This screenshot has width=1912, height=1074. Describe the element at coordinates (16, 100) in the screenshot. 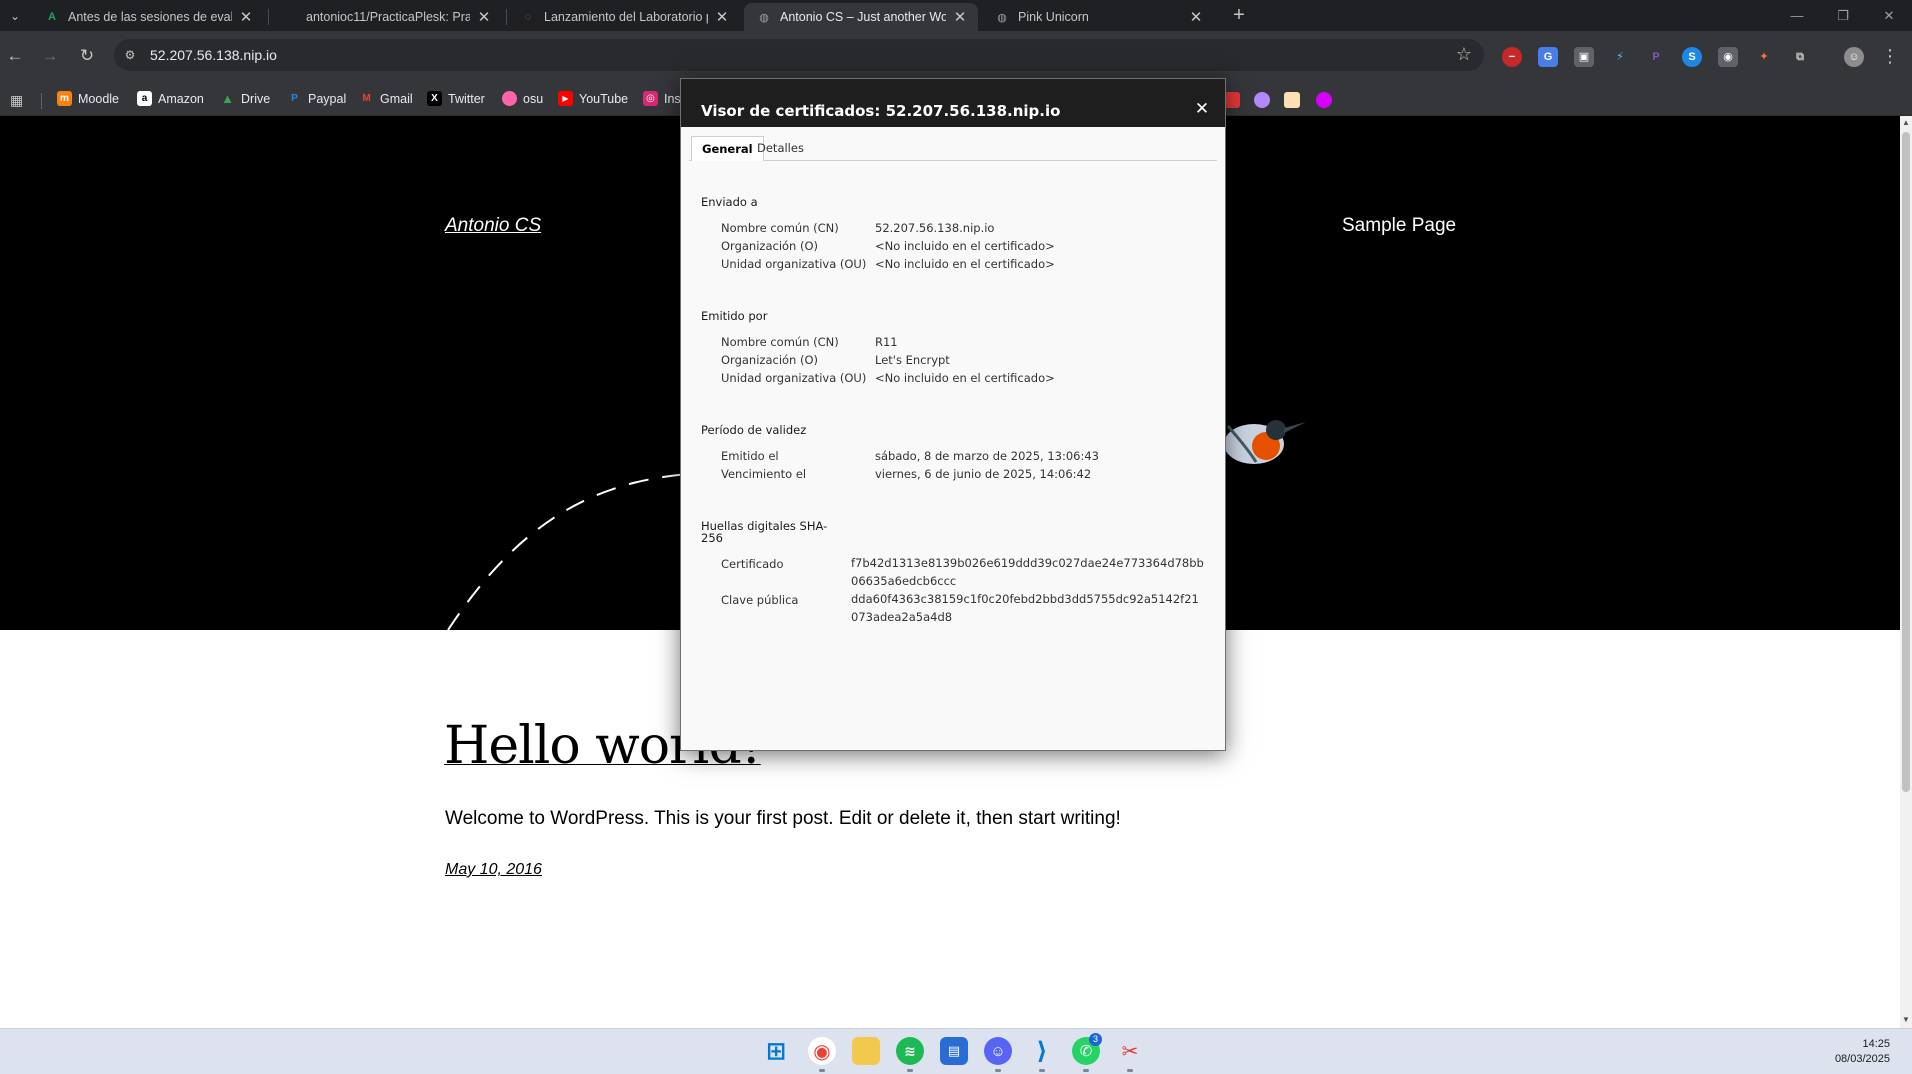

I see `apps-grid-icon: ▦` at that location.